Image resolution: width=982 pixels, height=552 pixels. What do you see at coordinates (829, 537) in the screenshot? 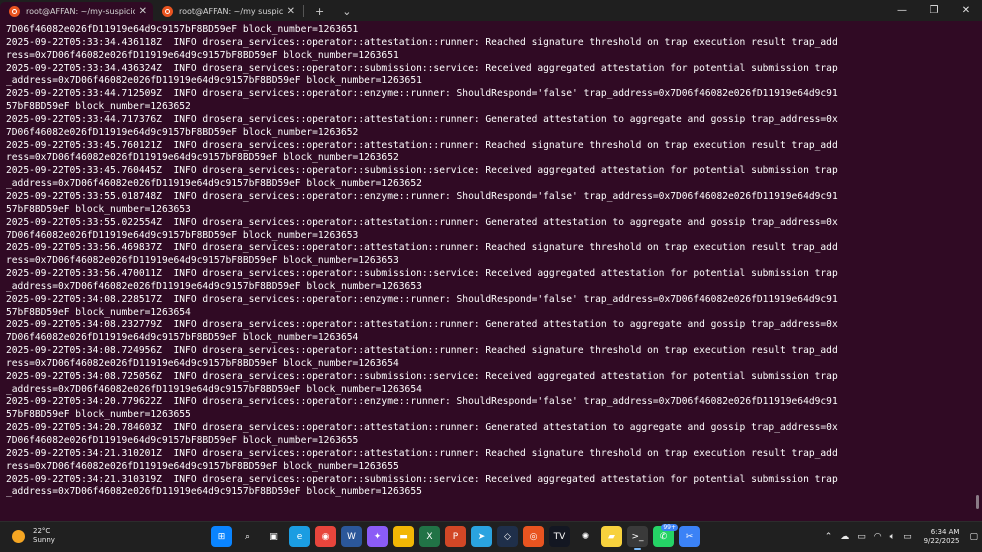
I see `tray-overflow-icon: ⌃` at bounding box center [829, 537].